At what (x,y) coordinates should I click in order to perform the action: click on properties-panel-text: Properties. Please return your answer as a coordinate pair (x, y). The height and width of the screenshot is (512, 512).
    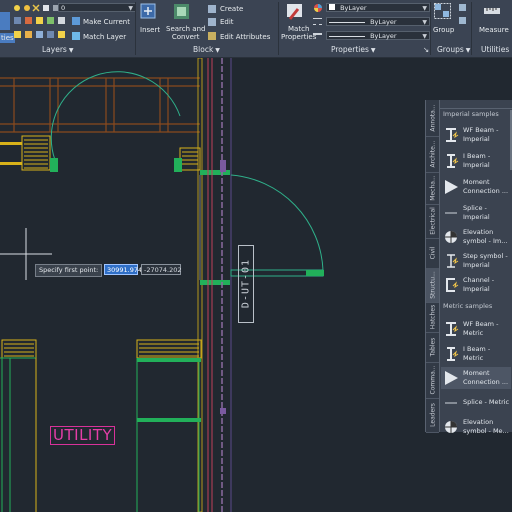
    Looking at the image, I should click on (350, 49).